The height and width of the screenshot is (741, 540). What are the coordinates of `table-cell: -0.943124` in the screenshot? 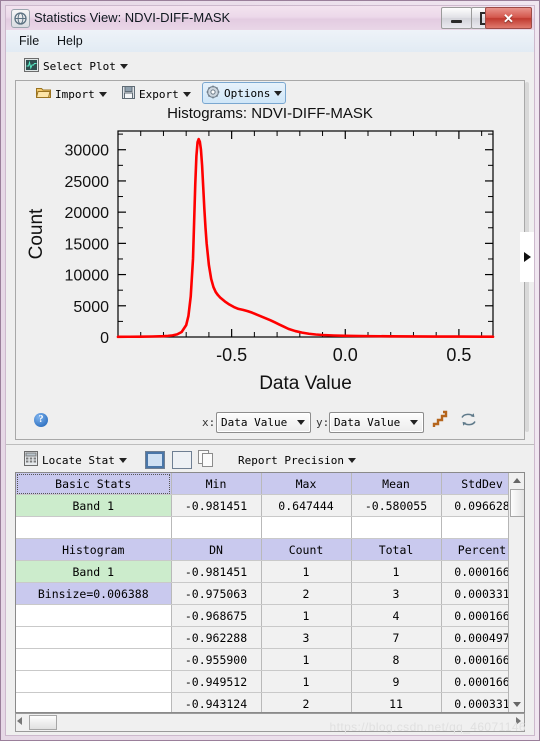 It's located at (216, 702).